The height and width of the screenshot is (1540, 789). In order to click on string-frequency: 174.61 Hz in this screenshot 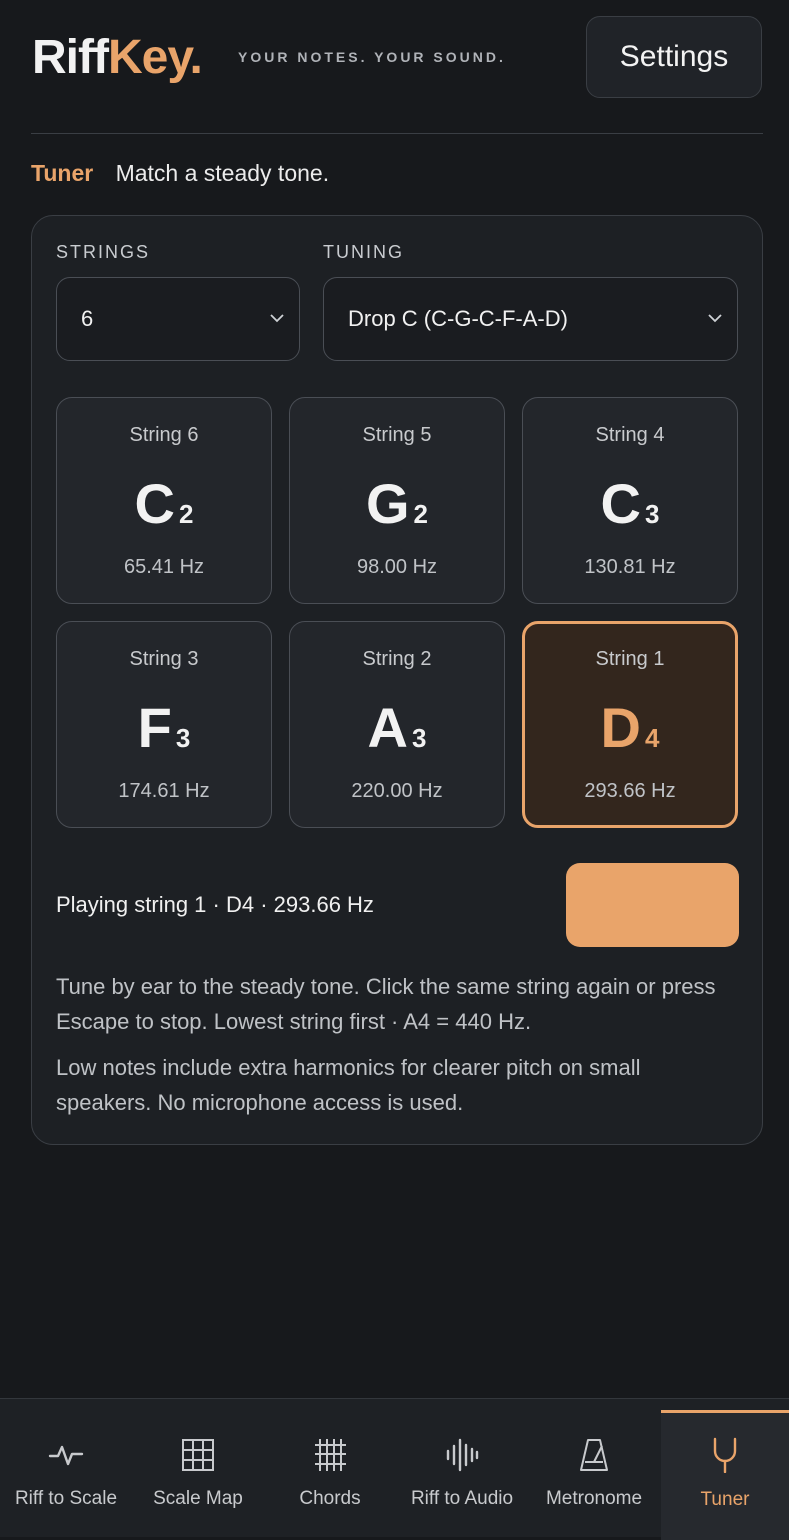, I will do `click(164, 791)`.